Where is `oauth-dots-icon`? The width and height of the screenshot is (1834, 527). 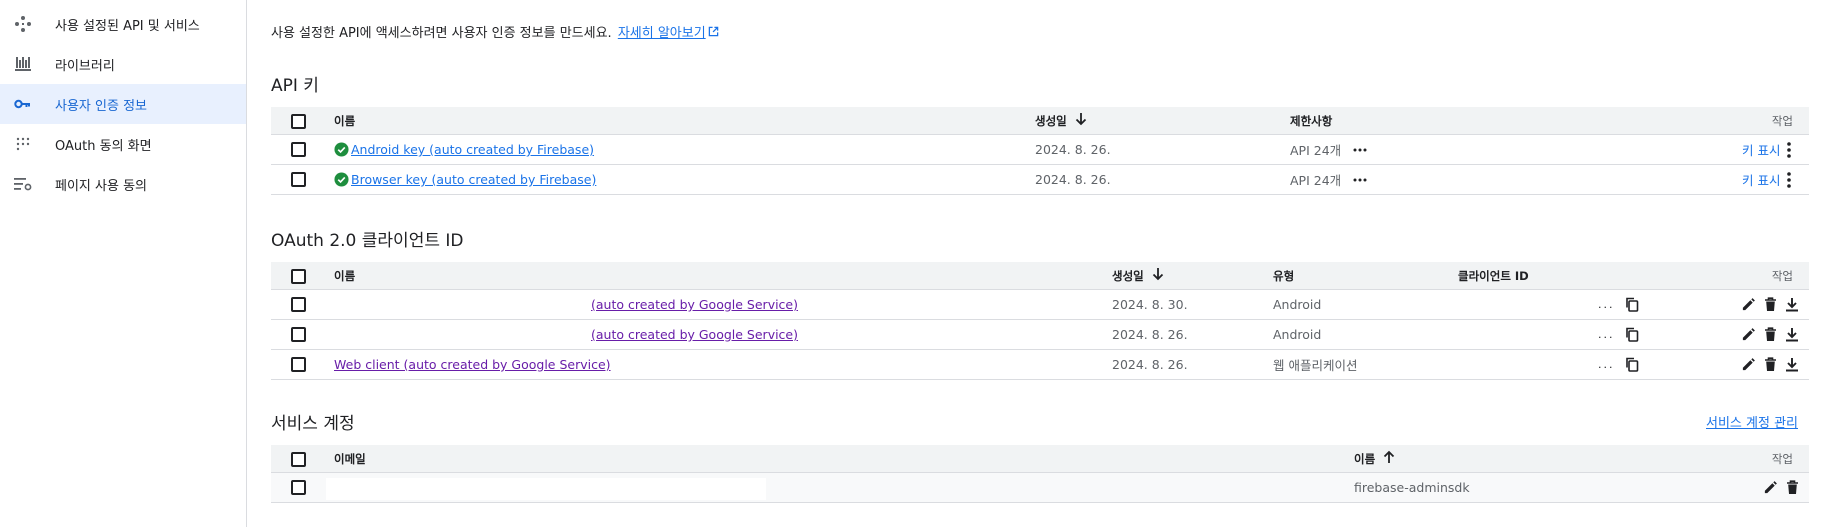 oauth-dots-icon is located at coordinates (23, 144).